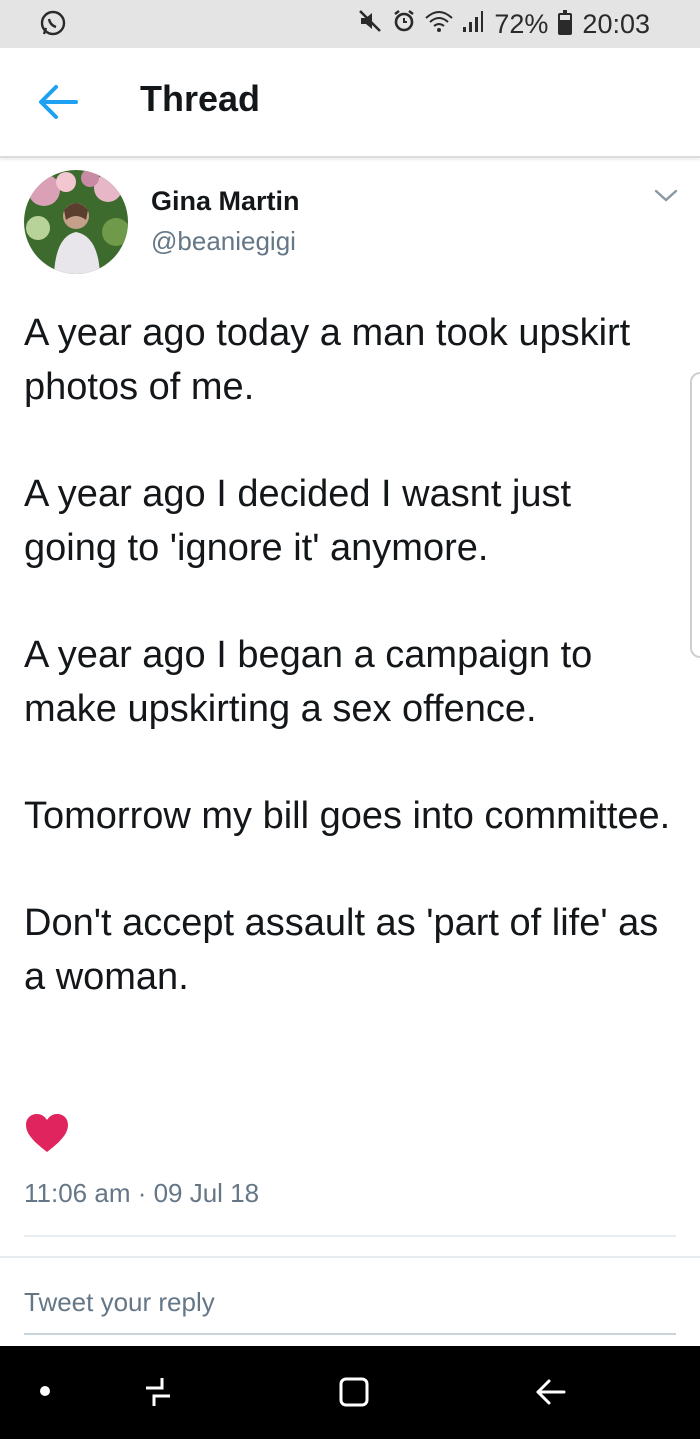  I want to click on battery-icon, so click(565, 22).